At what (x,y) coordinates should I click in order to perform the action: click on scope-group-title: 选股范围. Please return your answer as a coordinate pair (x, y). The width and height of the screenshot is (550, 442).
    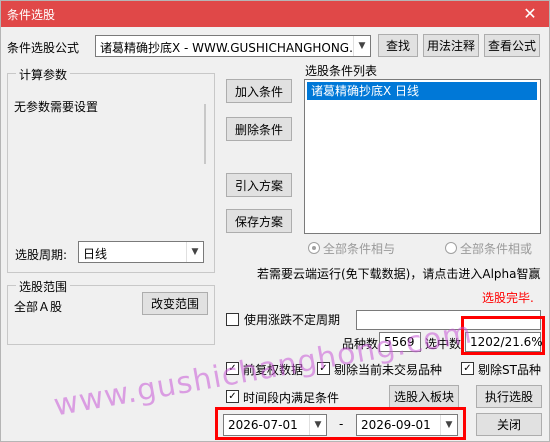
    Looking at the image, I should click on (43, 286).